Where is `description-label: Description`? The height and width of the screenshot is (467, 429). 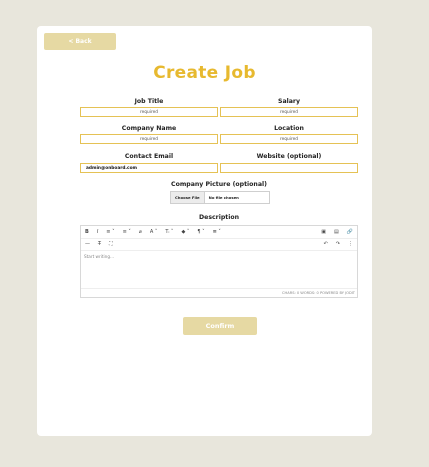 description-label: Description is located at coordinates (219, 217).